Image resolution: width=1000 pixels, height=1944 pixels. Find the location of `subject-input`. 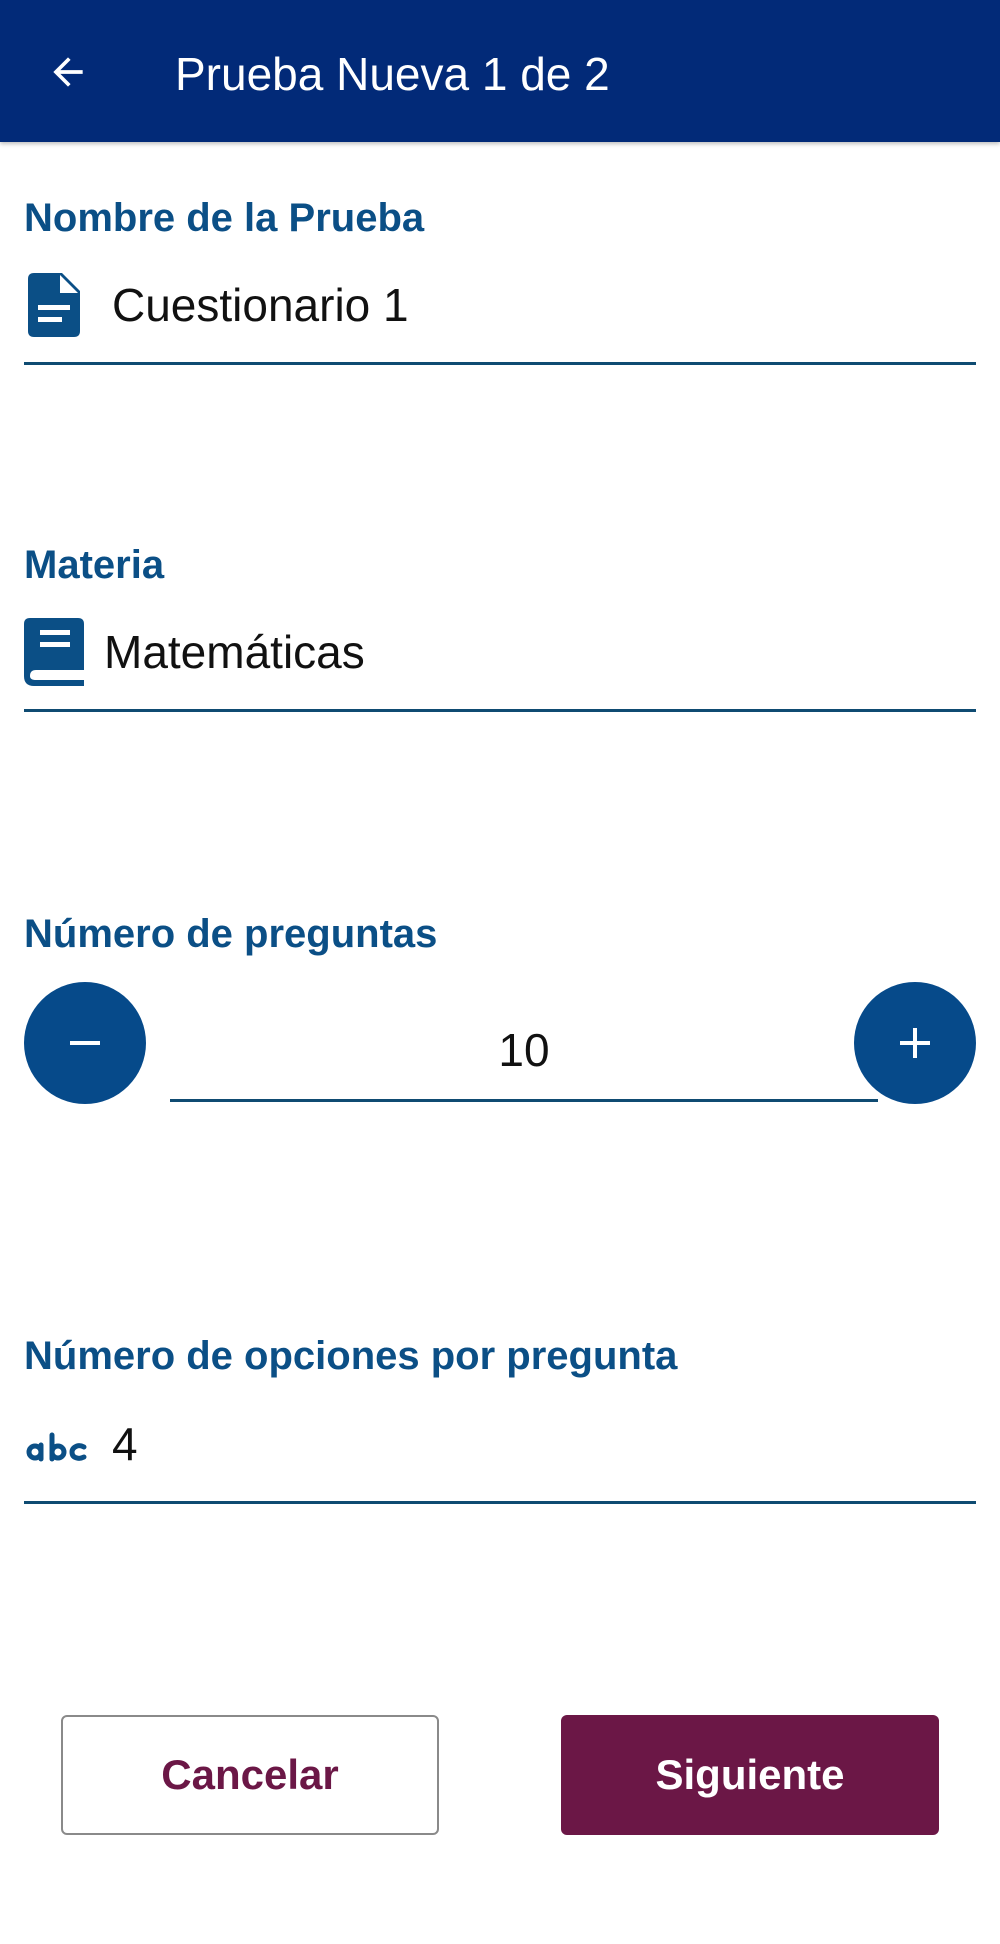

subject-input is located at coordinates (524, 652).